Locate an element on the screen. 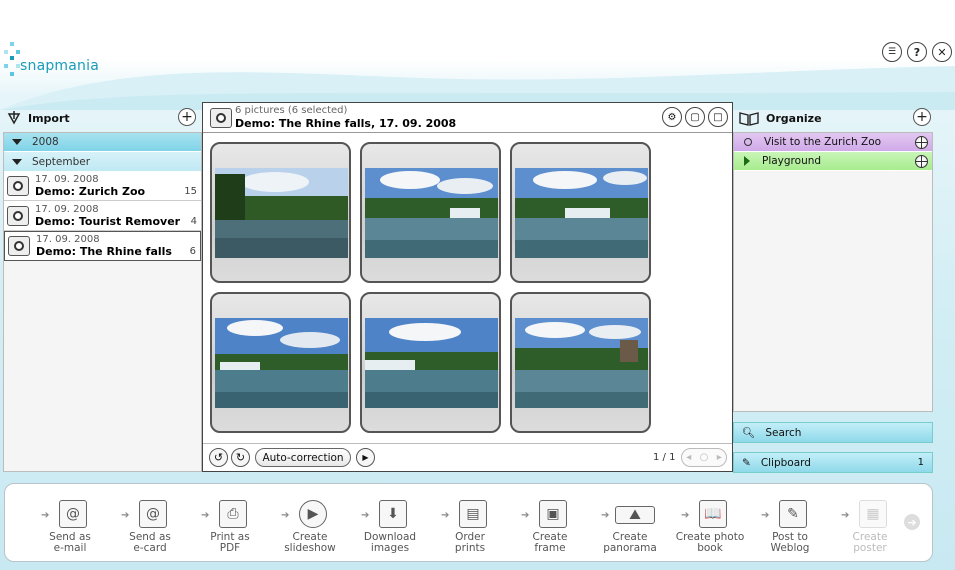  gear-icon: ⚙ is located at coordinates (672, 117).